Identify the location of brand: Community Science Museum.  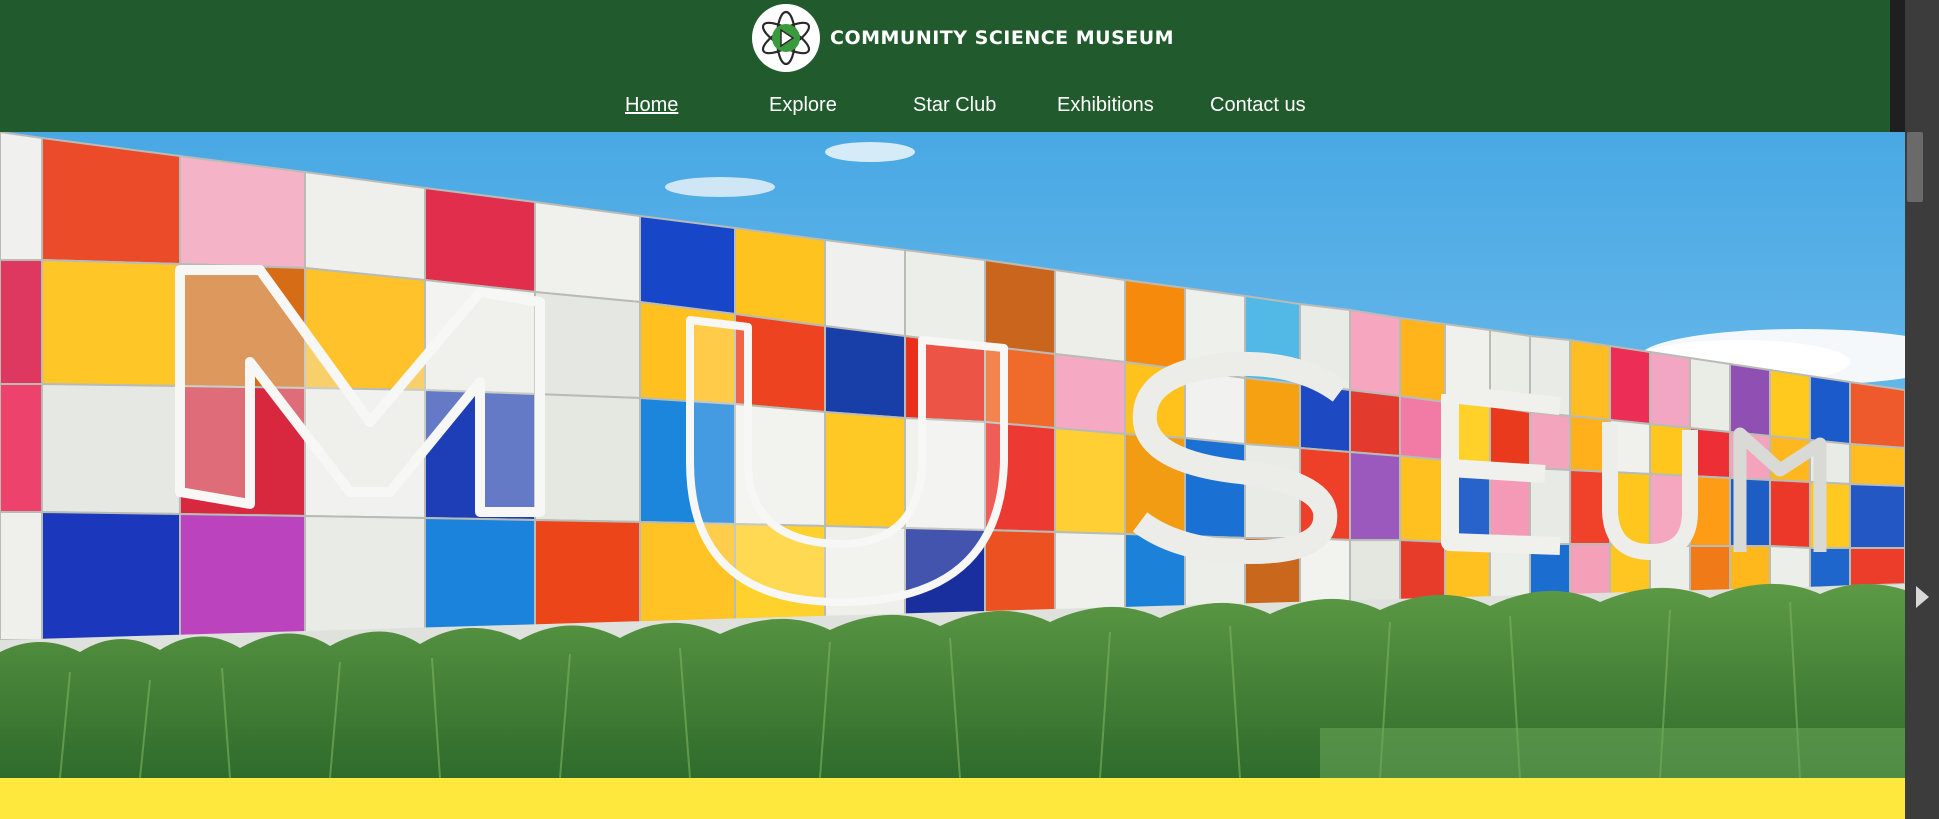
(963, 38).